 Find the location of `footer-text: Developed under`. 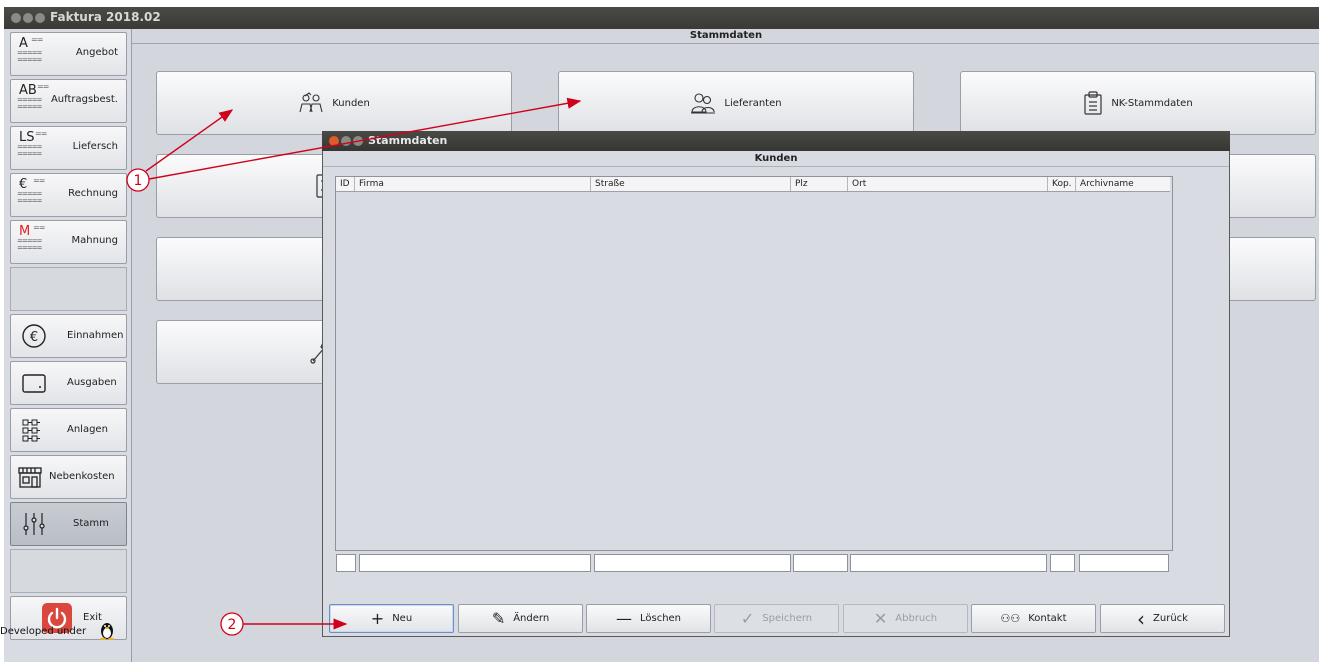

footer-text: Developed under is located at coordinates (43, 631).